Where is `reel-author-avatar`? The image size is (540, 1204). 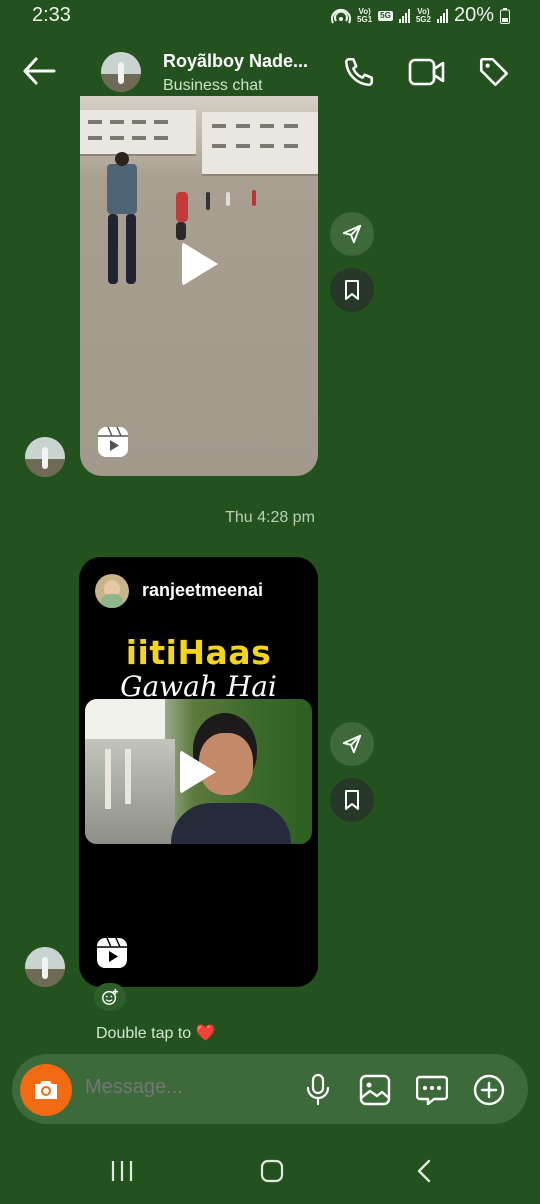 reel-author-avatar is located at coordinates (112, 591).